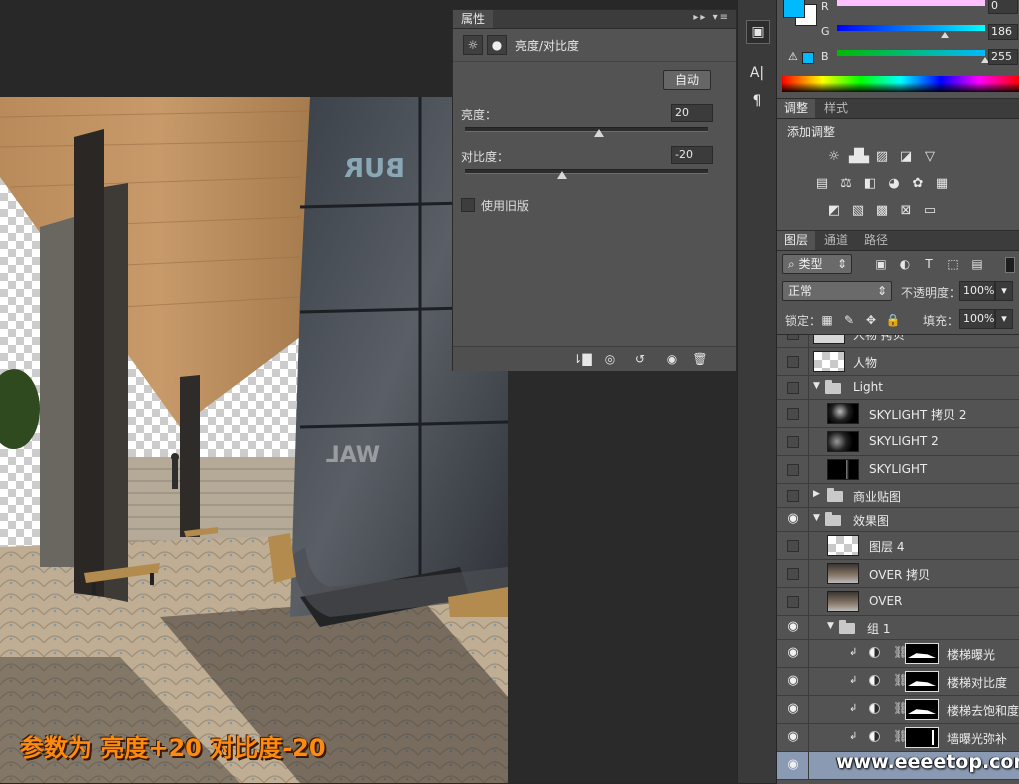  Describe the element at coordinates (473, 45) in the screenshot. I see `brightness-contrast-icon: ☼` at that location.